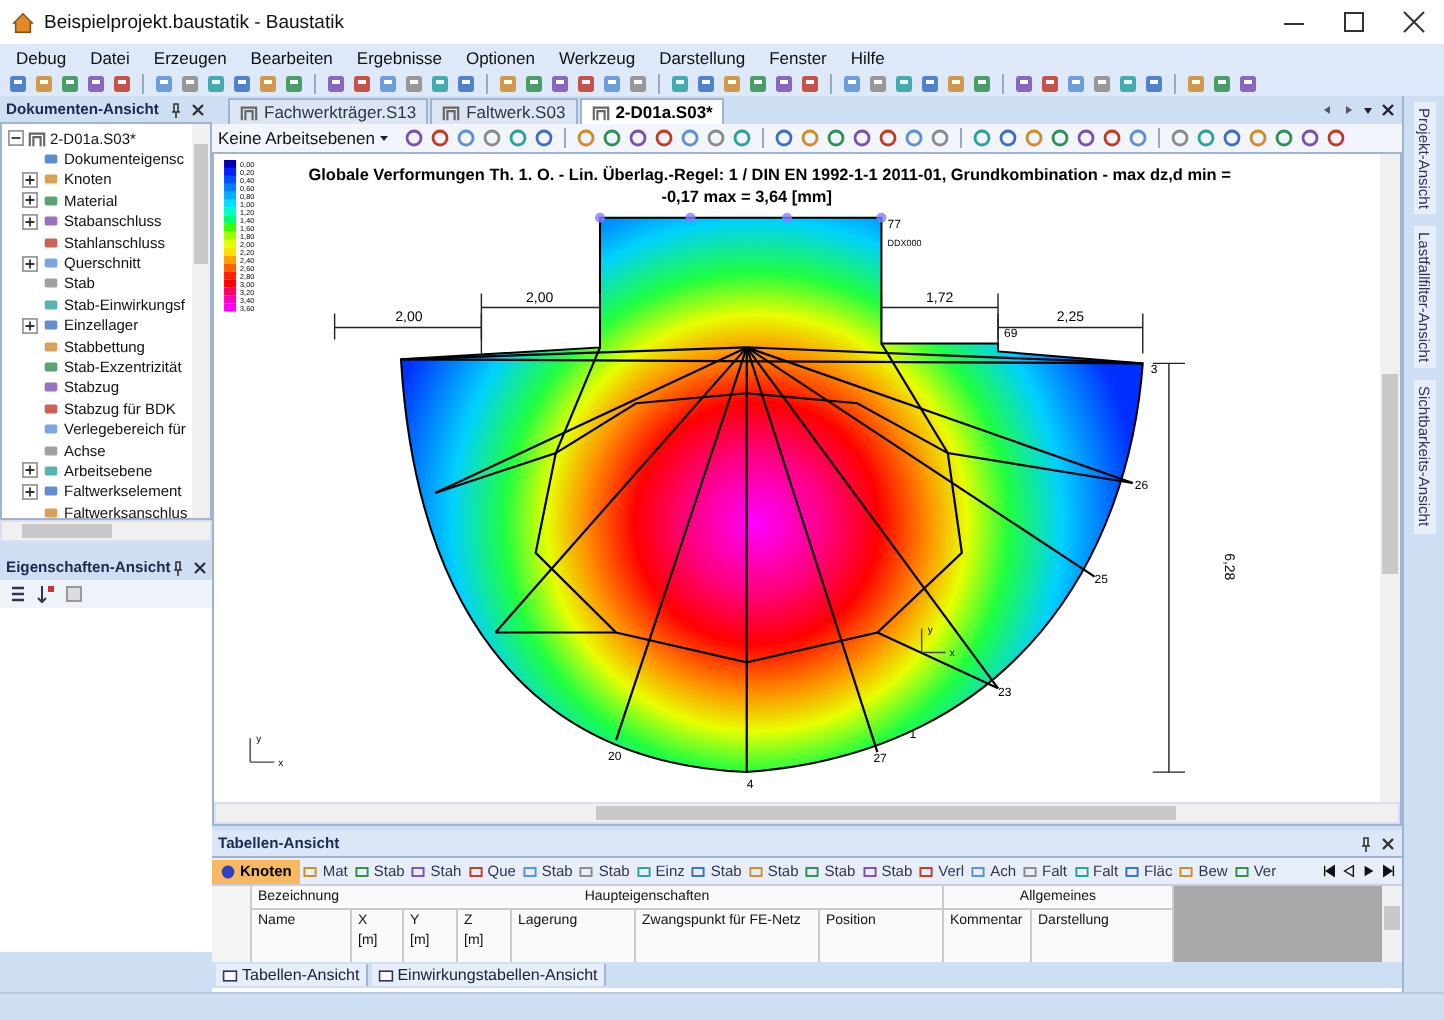  Describe the element at coordinates (292, 975) in the screenshot. I see `view-tab: Tabellen-Ansicht` at that location.